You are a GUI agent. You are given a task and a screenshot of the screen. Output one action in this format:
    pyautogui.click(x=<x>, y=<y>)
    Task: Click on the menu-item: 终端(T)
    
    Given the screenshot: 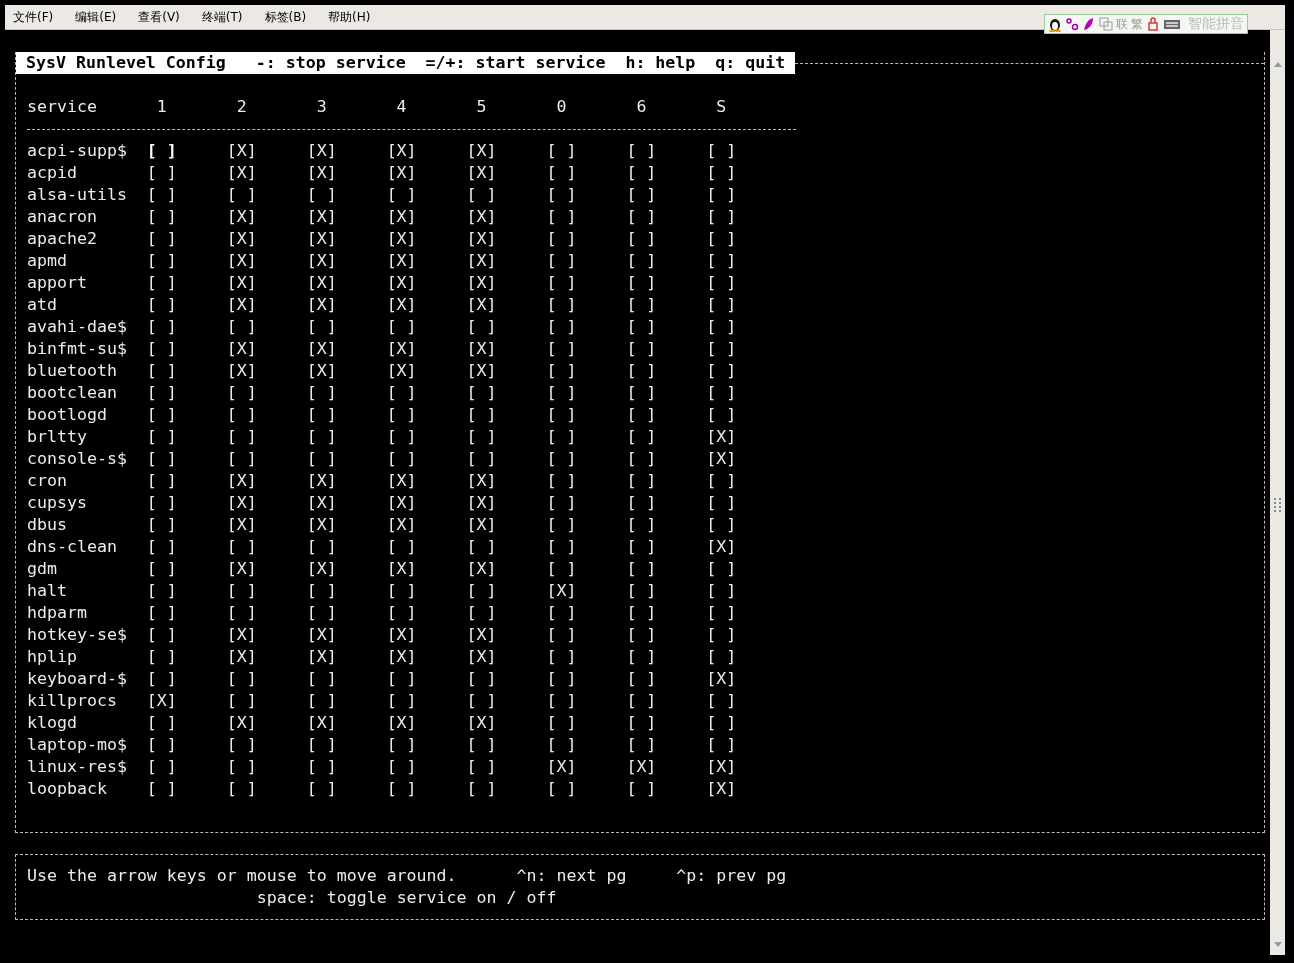 What is the action you would take?
    pyautogui.click(x=222, y=17)
    